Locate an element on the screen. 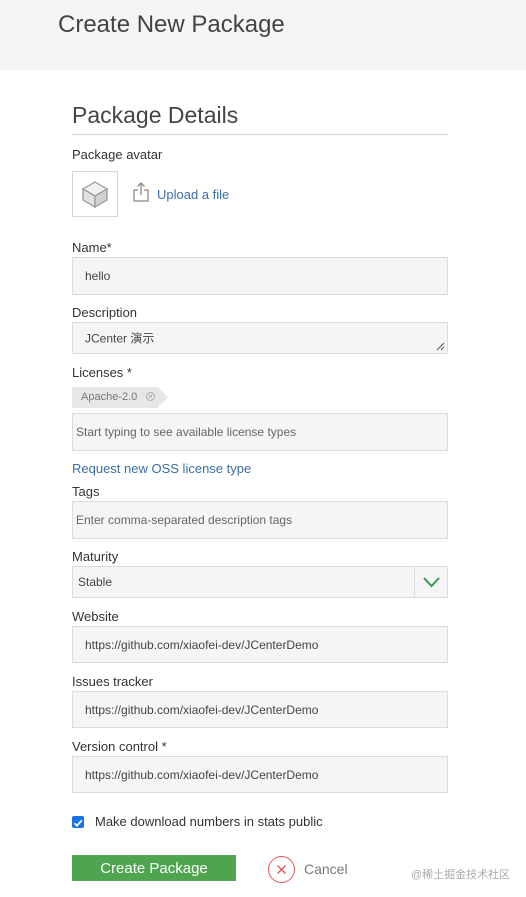  package-box-icon is located at coordinates (95, 195).